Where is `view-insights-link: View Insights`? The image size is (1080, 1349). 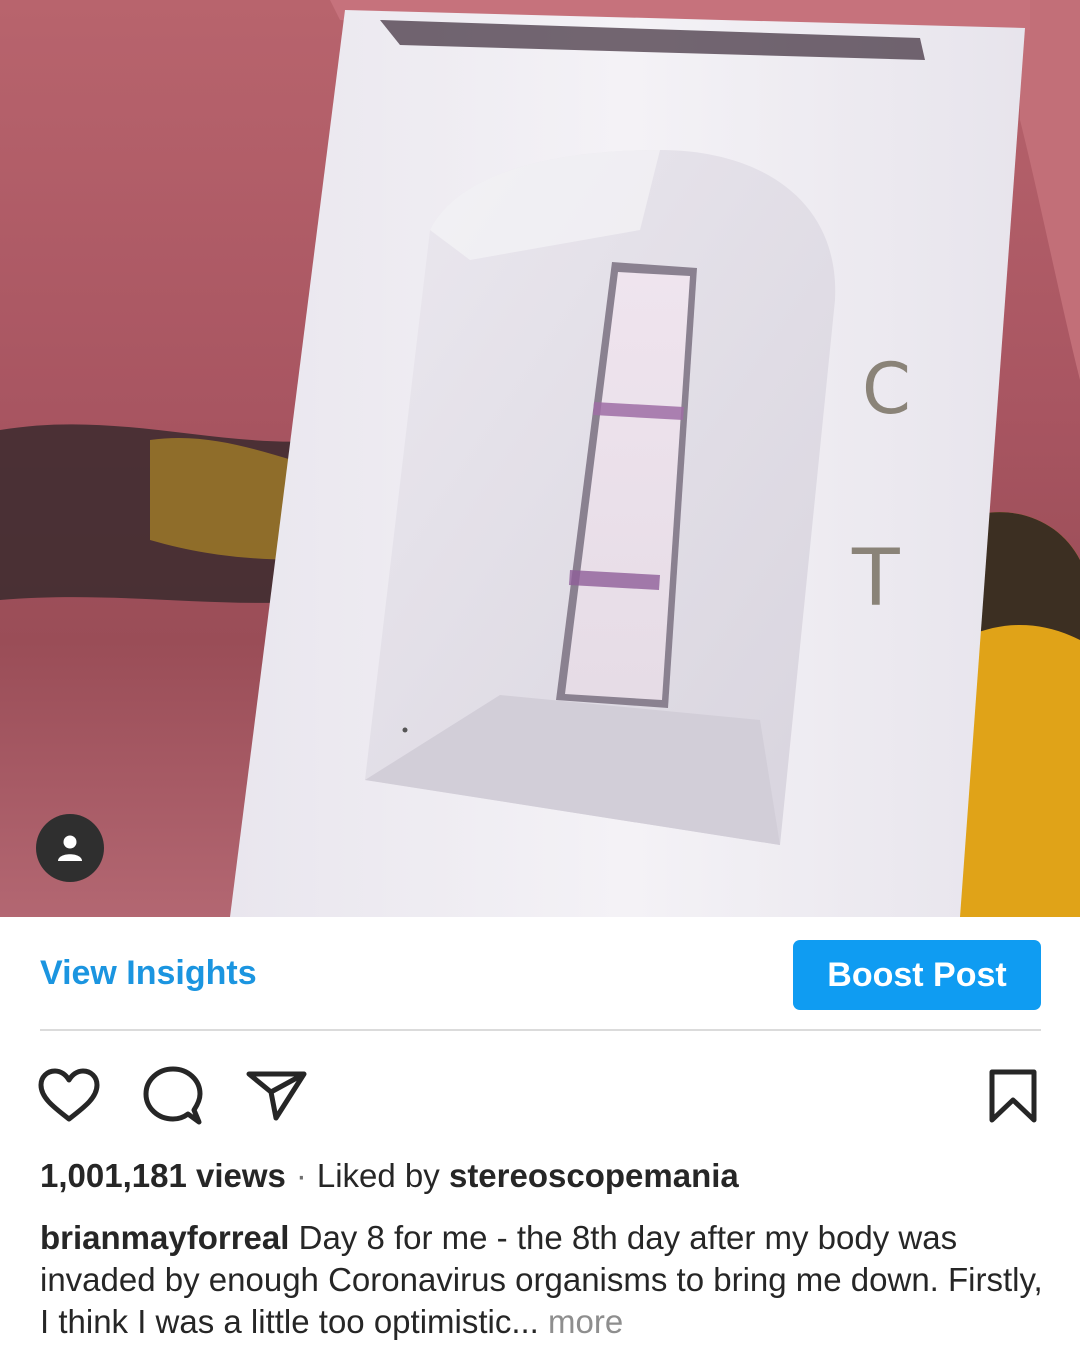 view-insights-link: View Insights is located at coordinates (148, 973).